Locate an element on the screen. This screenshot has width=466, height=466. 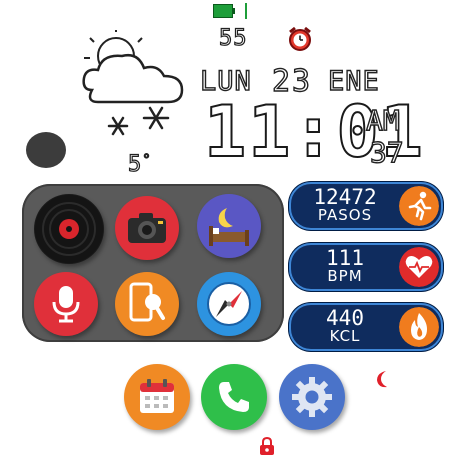
gear-icon is located at coordinates (312, 397).